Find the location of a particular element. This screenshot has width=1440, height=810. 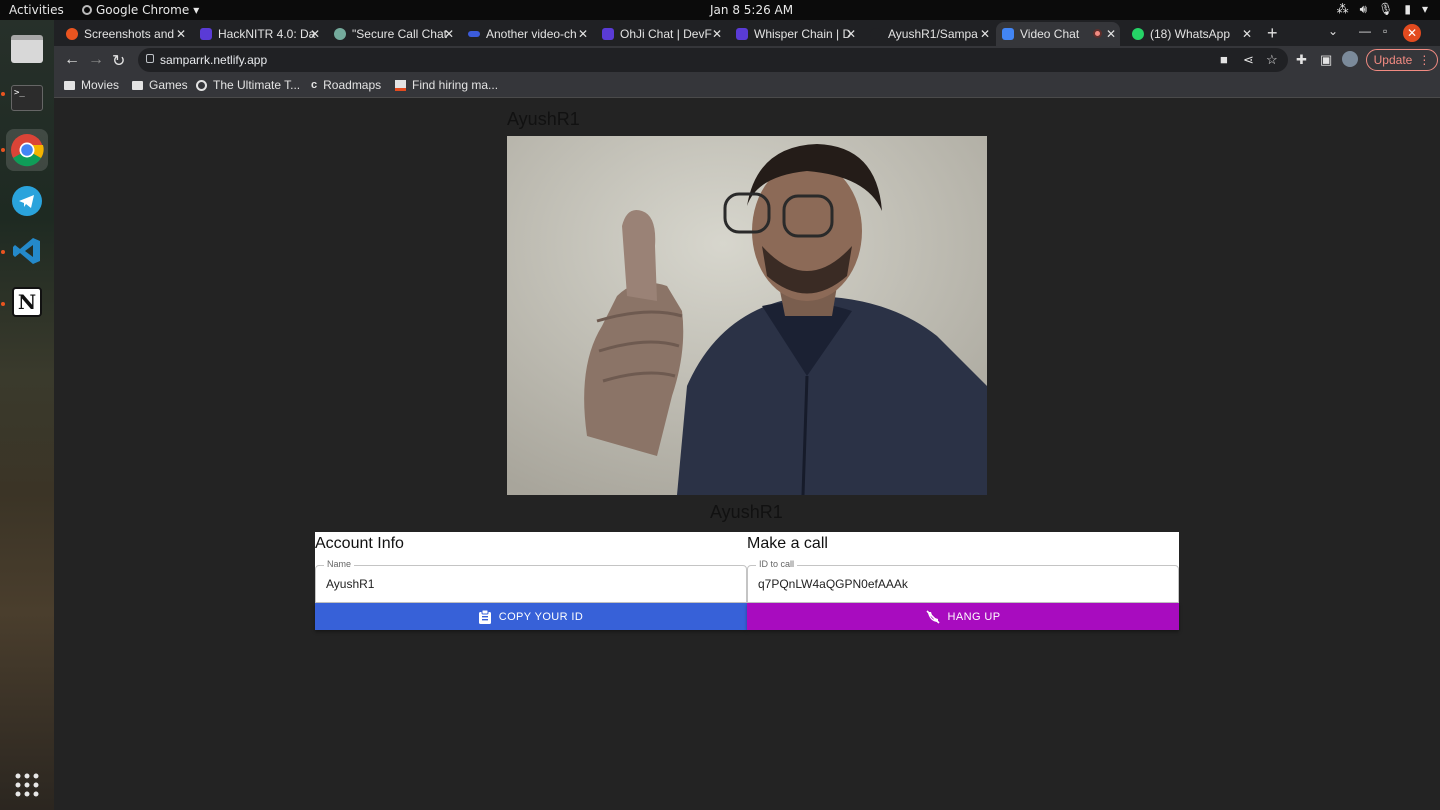

account-info-heading: Account Info is located at coordinates (359, 543).